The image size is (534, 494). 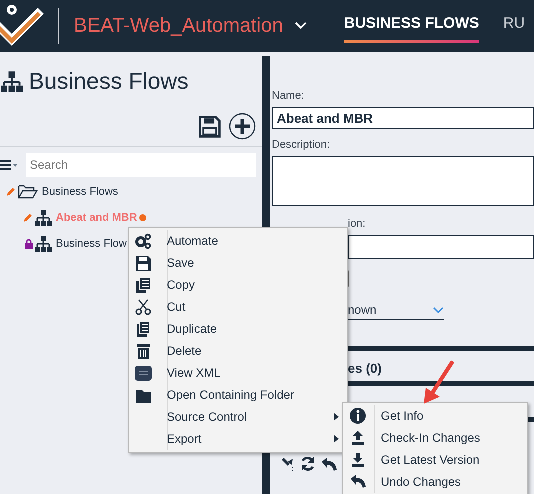 I want to click on scissors-icon, so click(x=143, y=307).